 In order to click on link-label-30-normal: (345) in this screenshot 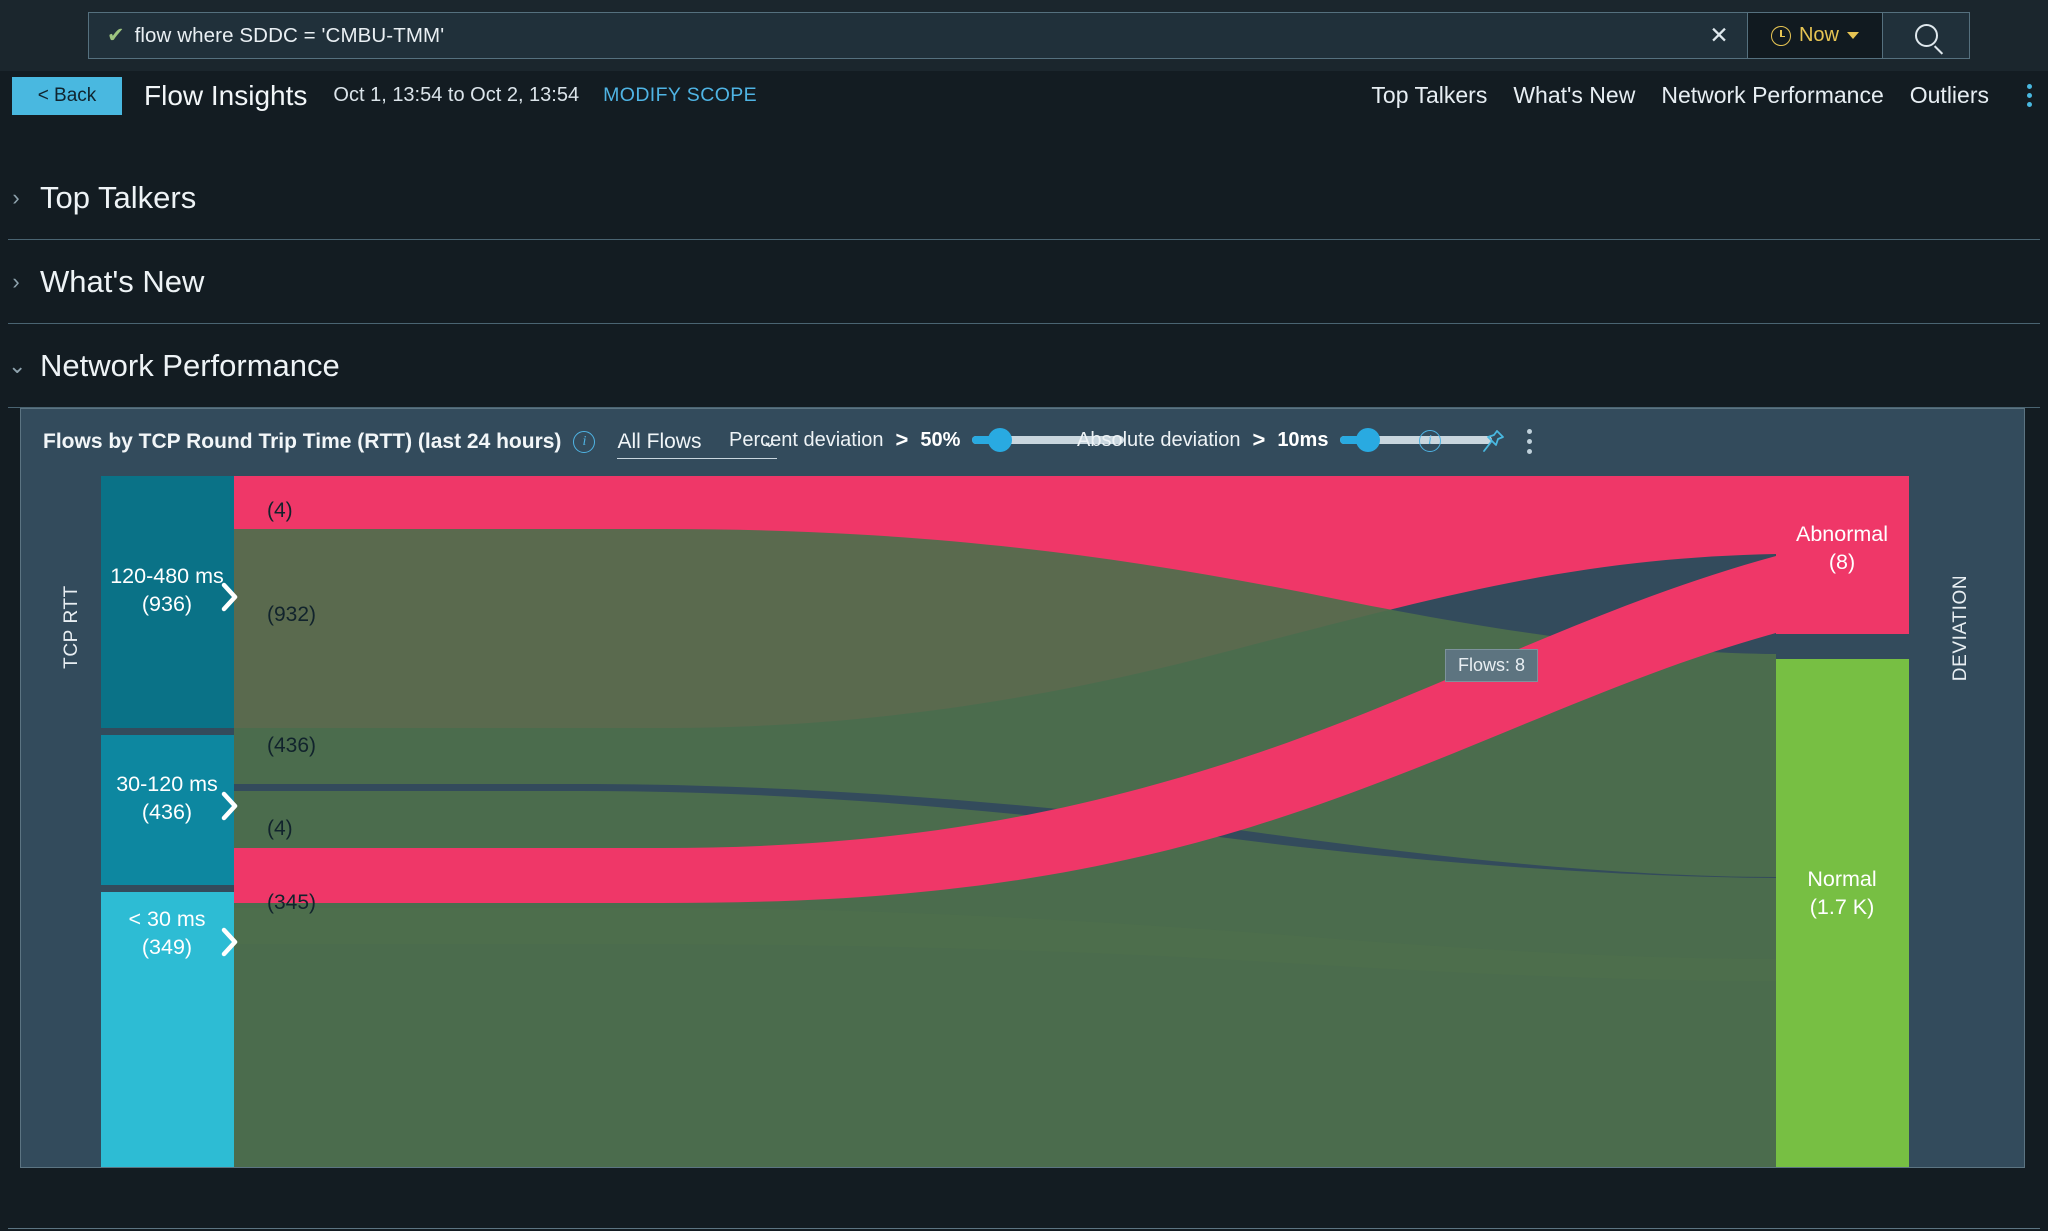, I will do `click(291, 902)`.